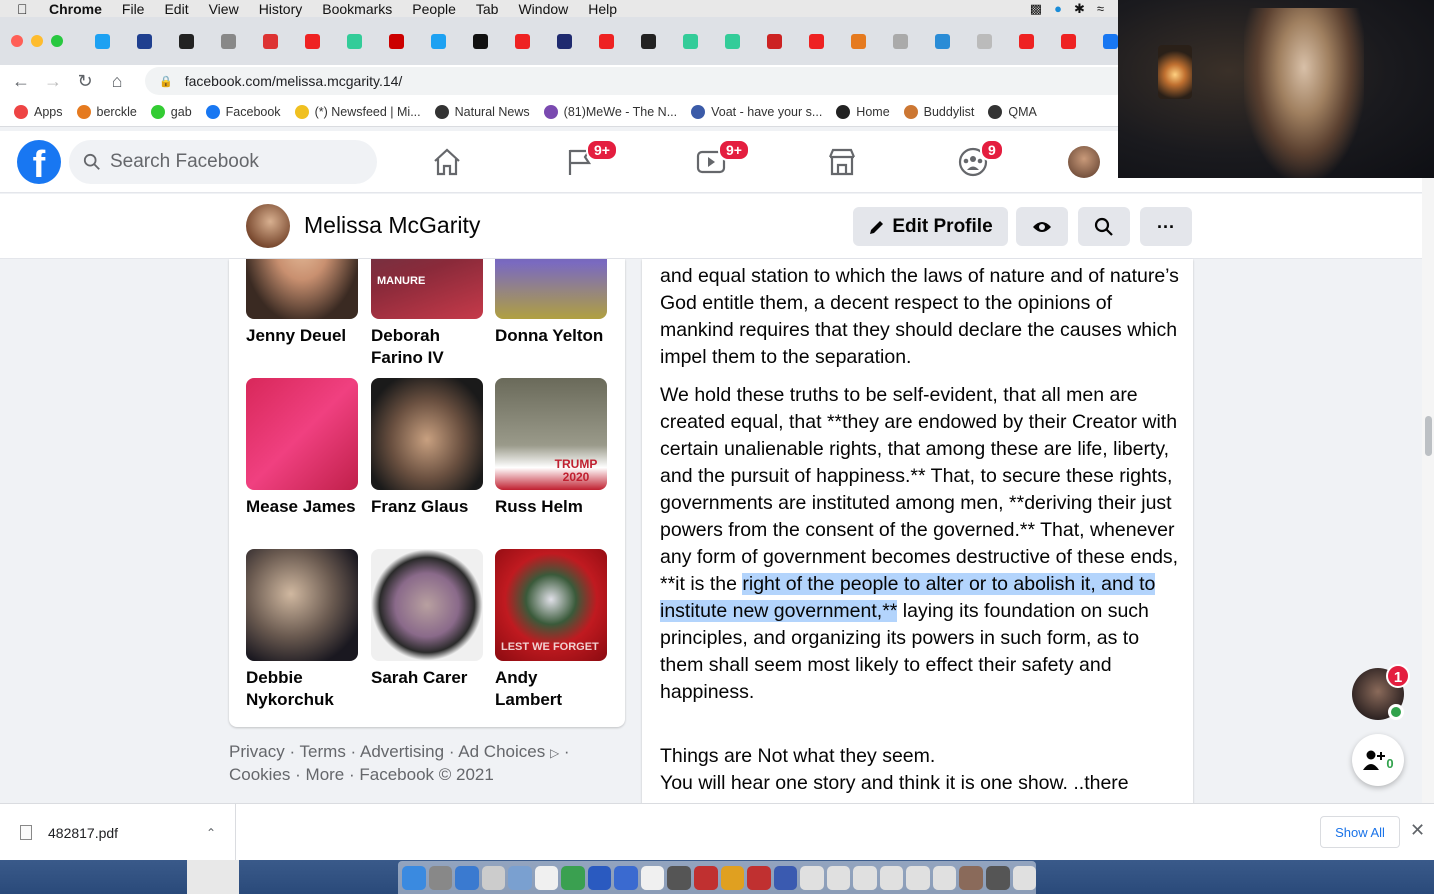 The image size is (1434, 894). I want to click on bookmark-item: Facebook, so click(243, 111).